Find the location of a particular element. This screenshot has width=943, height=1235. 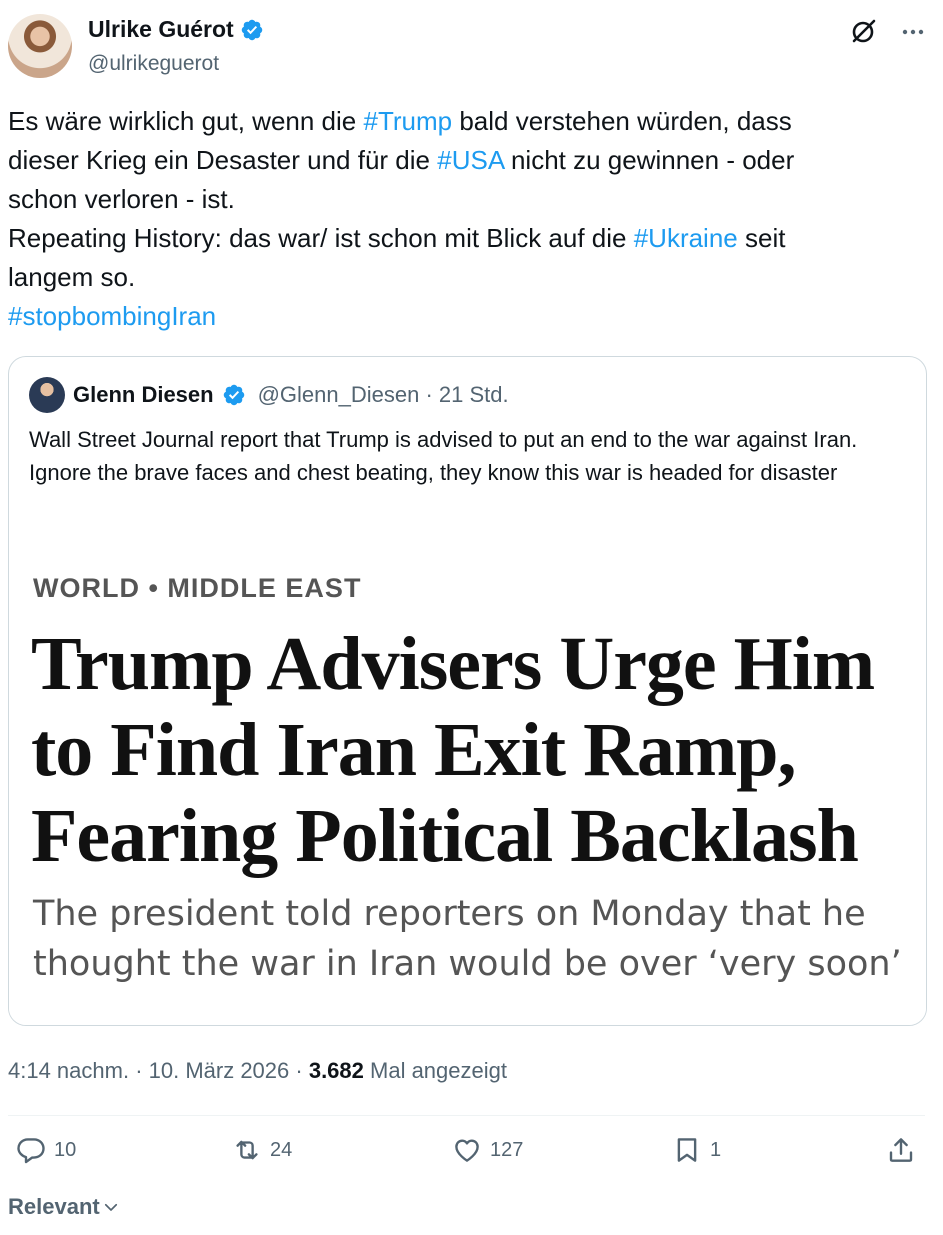

divider is located at coordinates (466, 1115).